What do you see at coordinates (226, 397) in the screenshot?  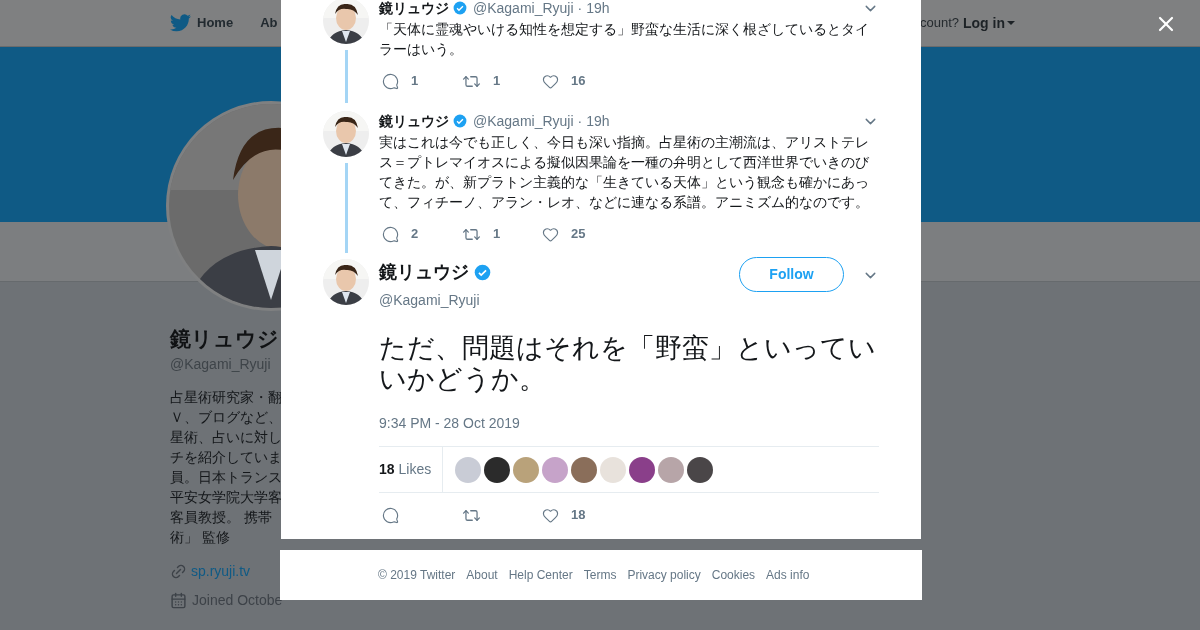 I see `bio-line: 占星術研究家・翻` at bounding box center [226, 397].